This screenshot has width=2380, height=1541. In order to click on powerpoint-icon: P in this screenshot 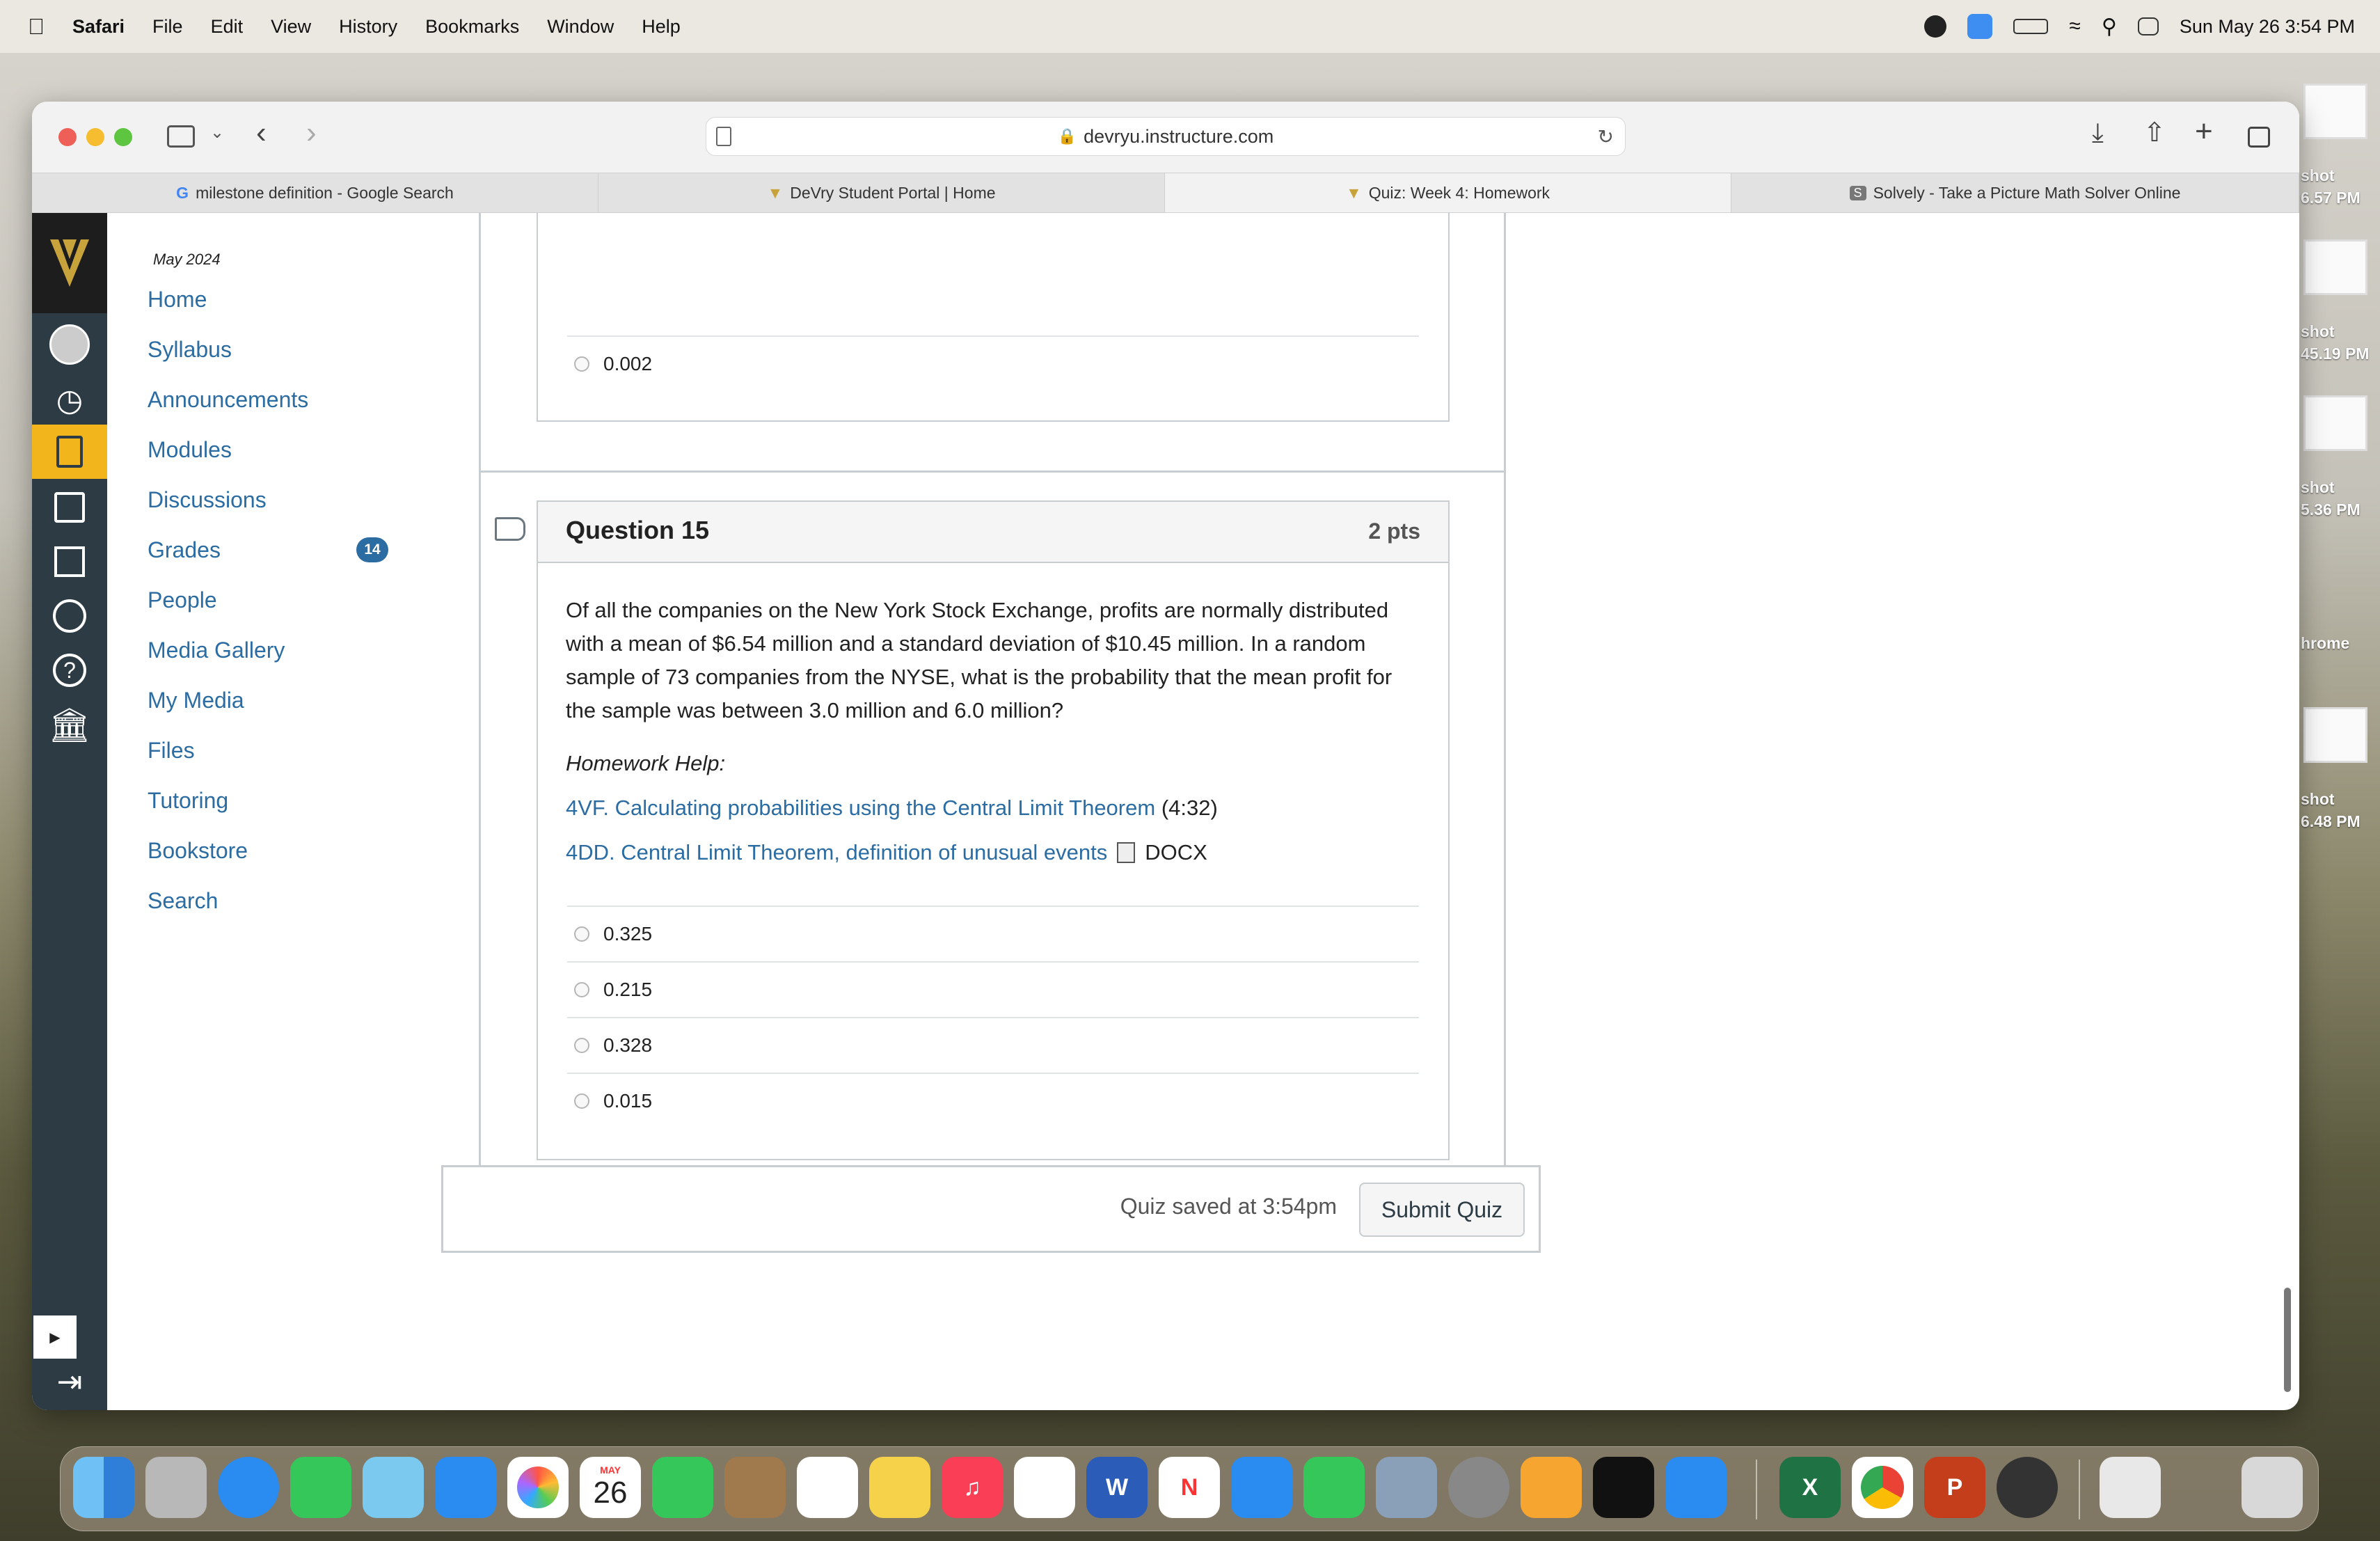, I will do `click(1955, 1487)`.